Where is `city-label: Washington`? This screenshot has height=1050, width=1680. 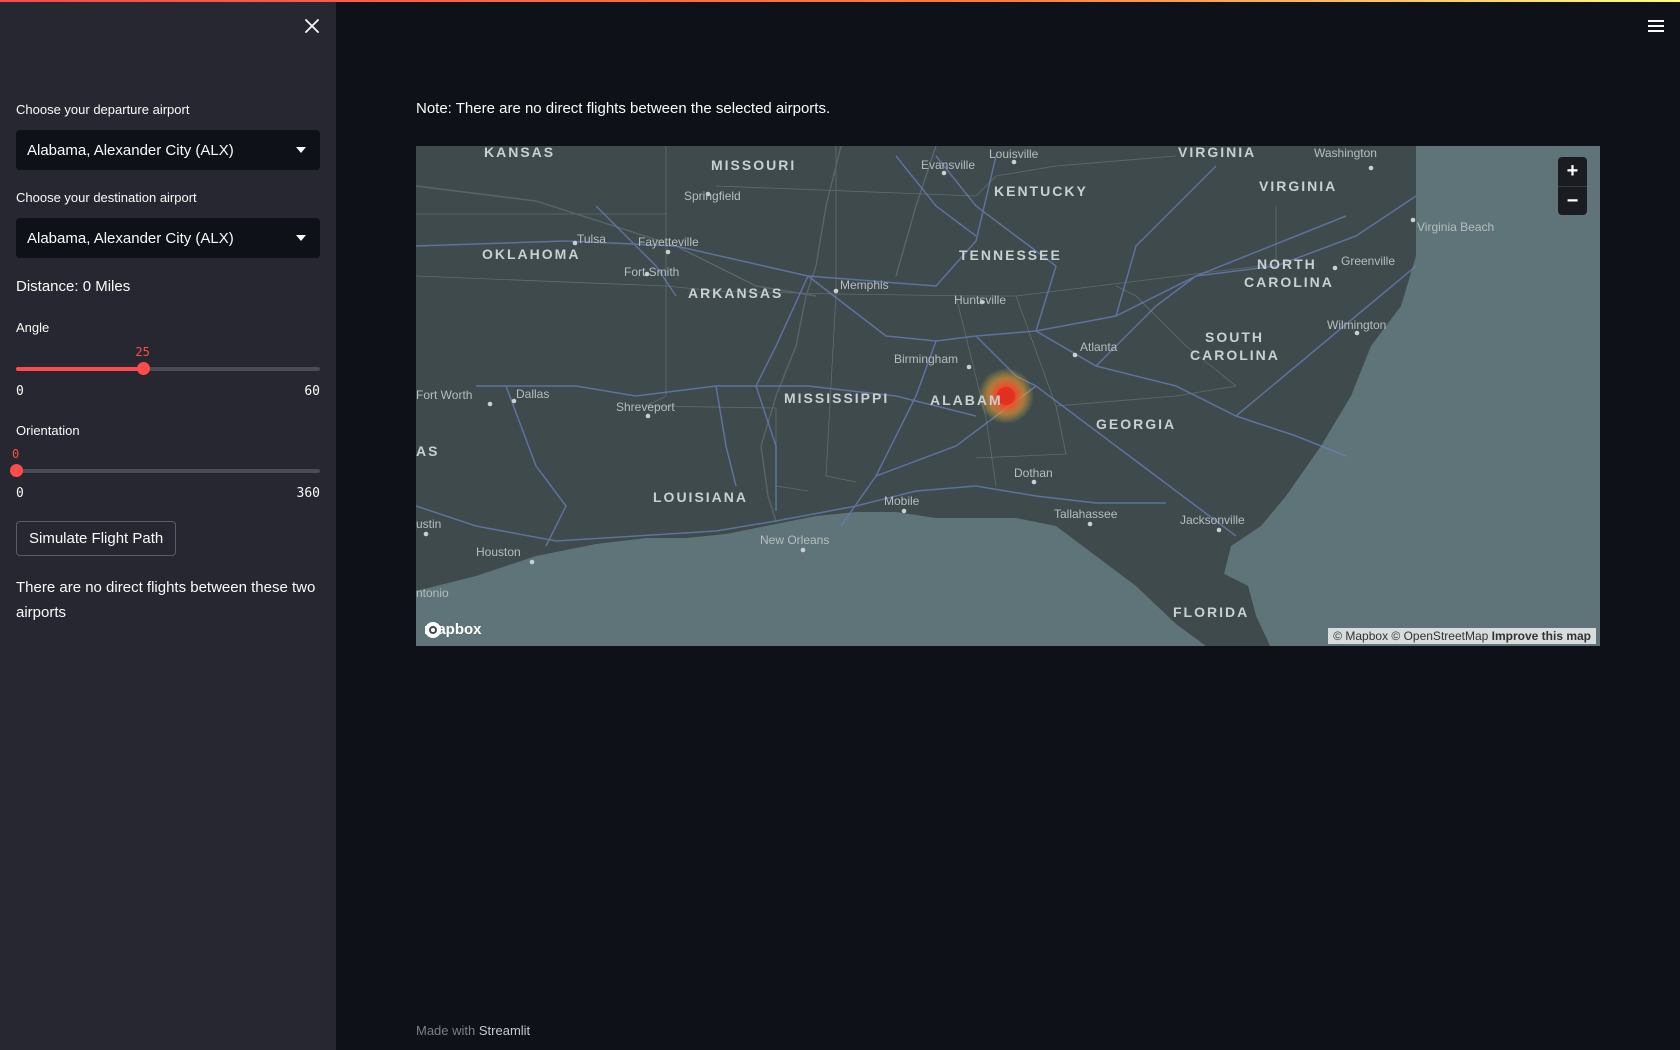 city-label: Washington is located at coordinates (1345, 153).